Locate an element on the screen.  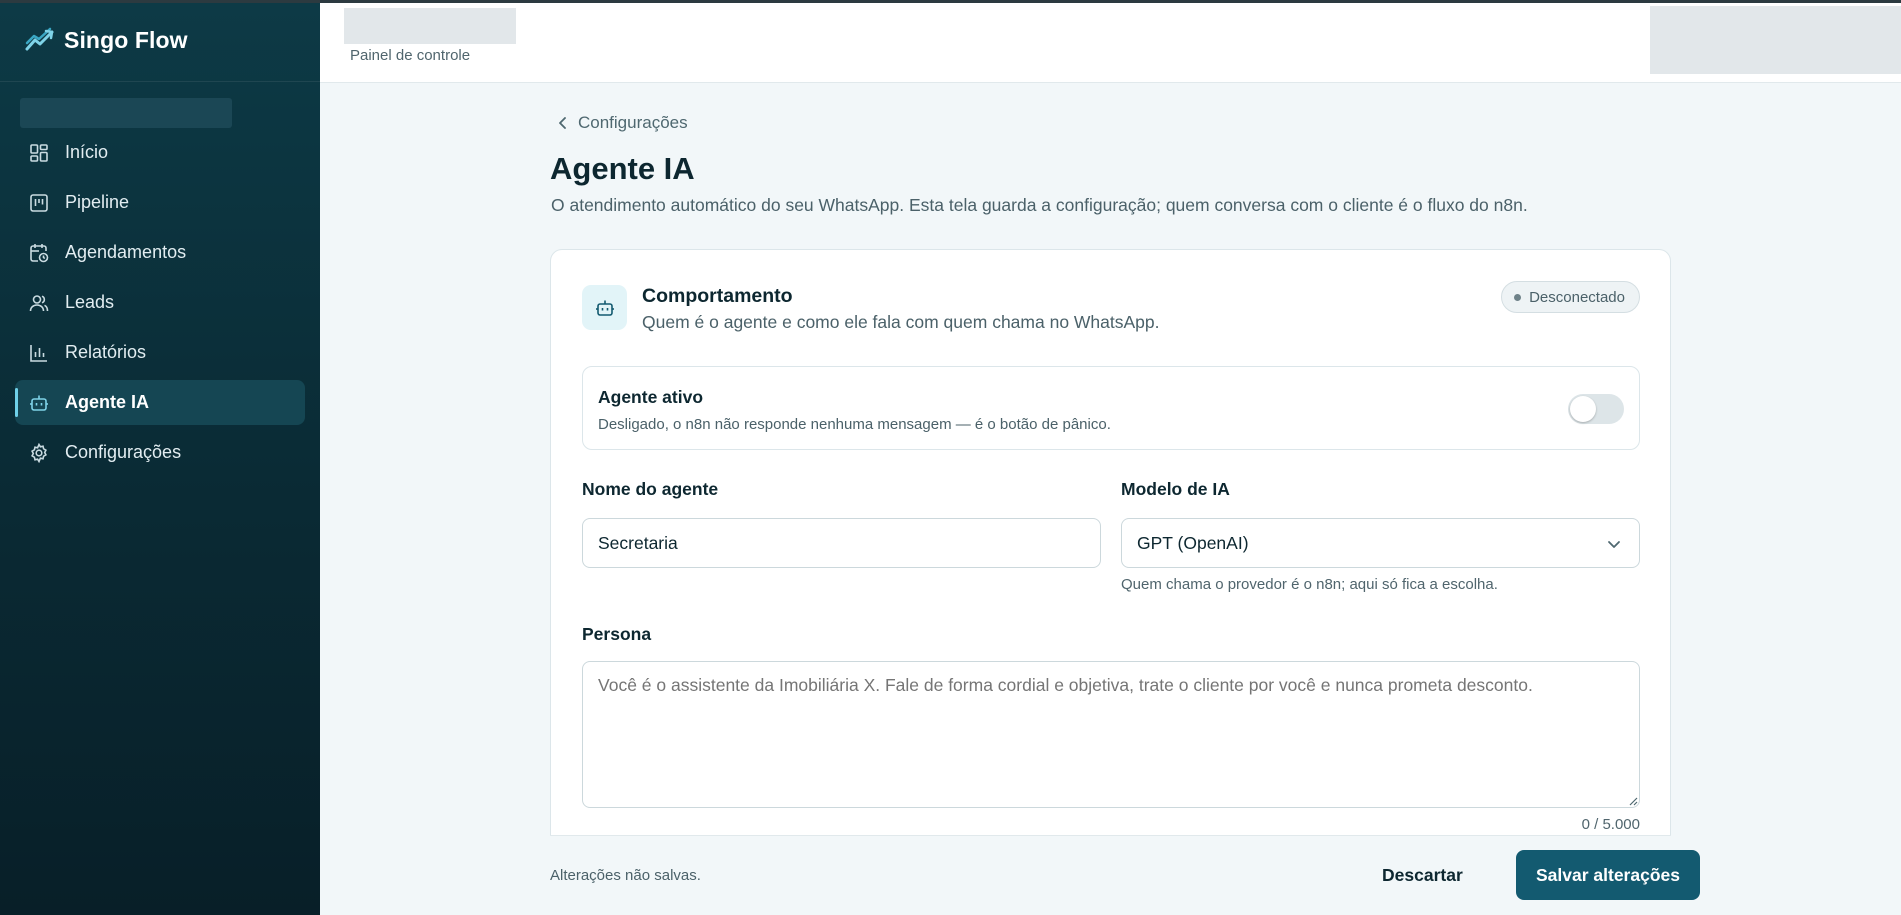
sidebar-item-label: Leads is located at coordinates (90, 302).